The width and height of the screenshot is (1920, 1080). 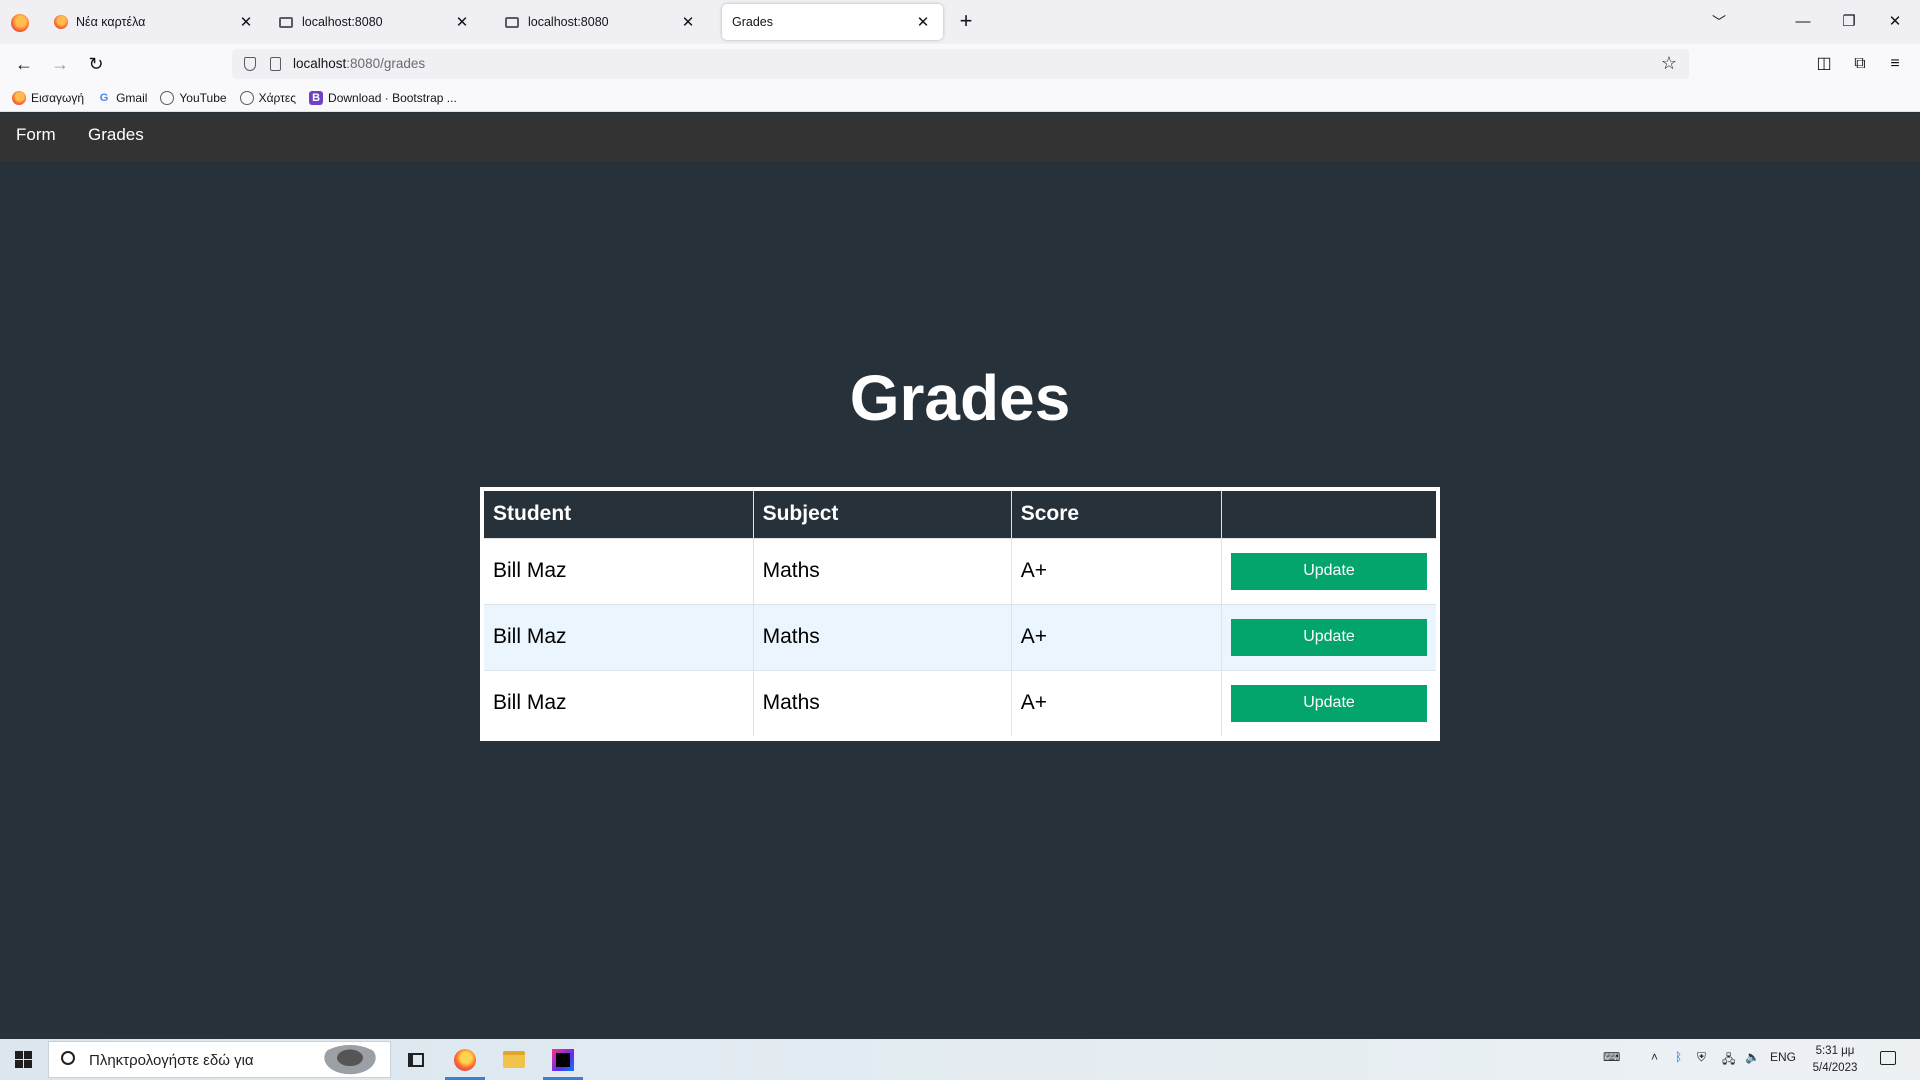 What do you see at coordinates (24, 64) in the screenshot?
I see `back-arrow-icon: ←` at bounding box center [24, 64].